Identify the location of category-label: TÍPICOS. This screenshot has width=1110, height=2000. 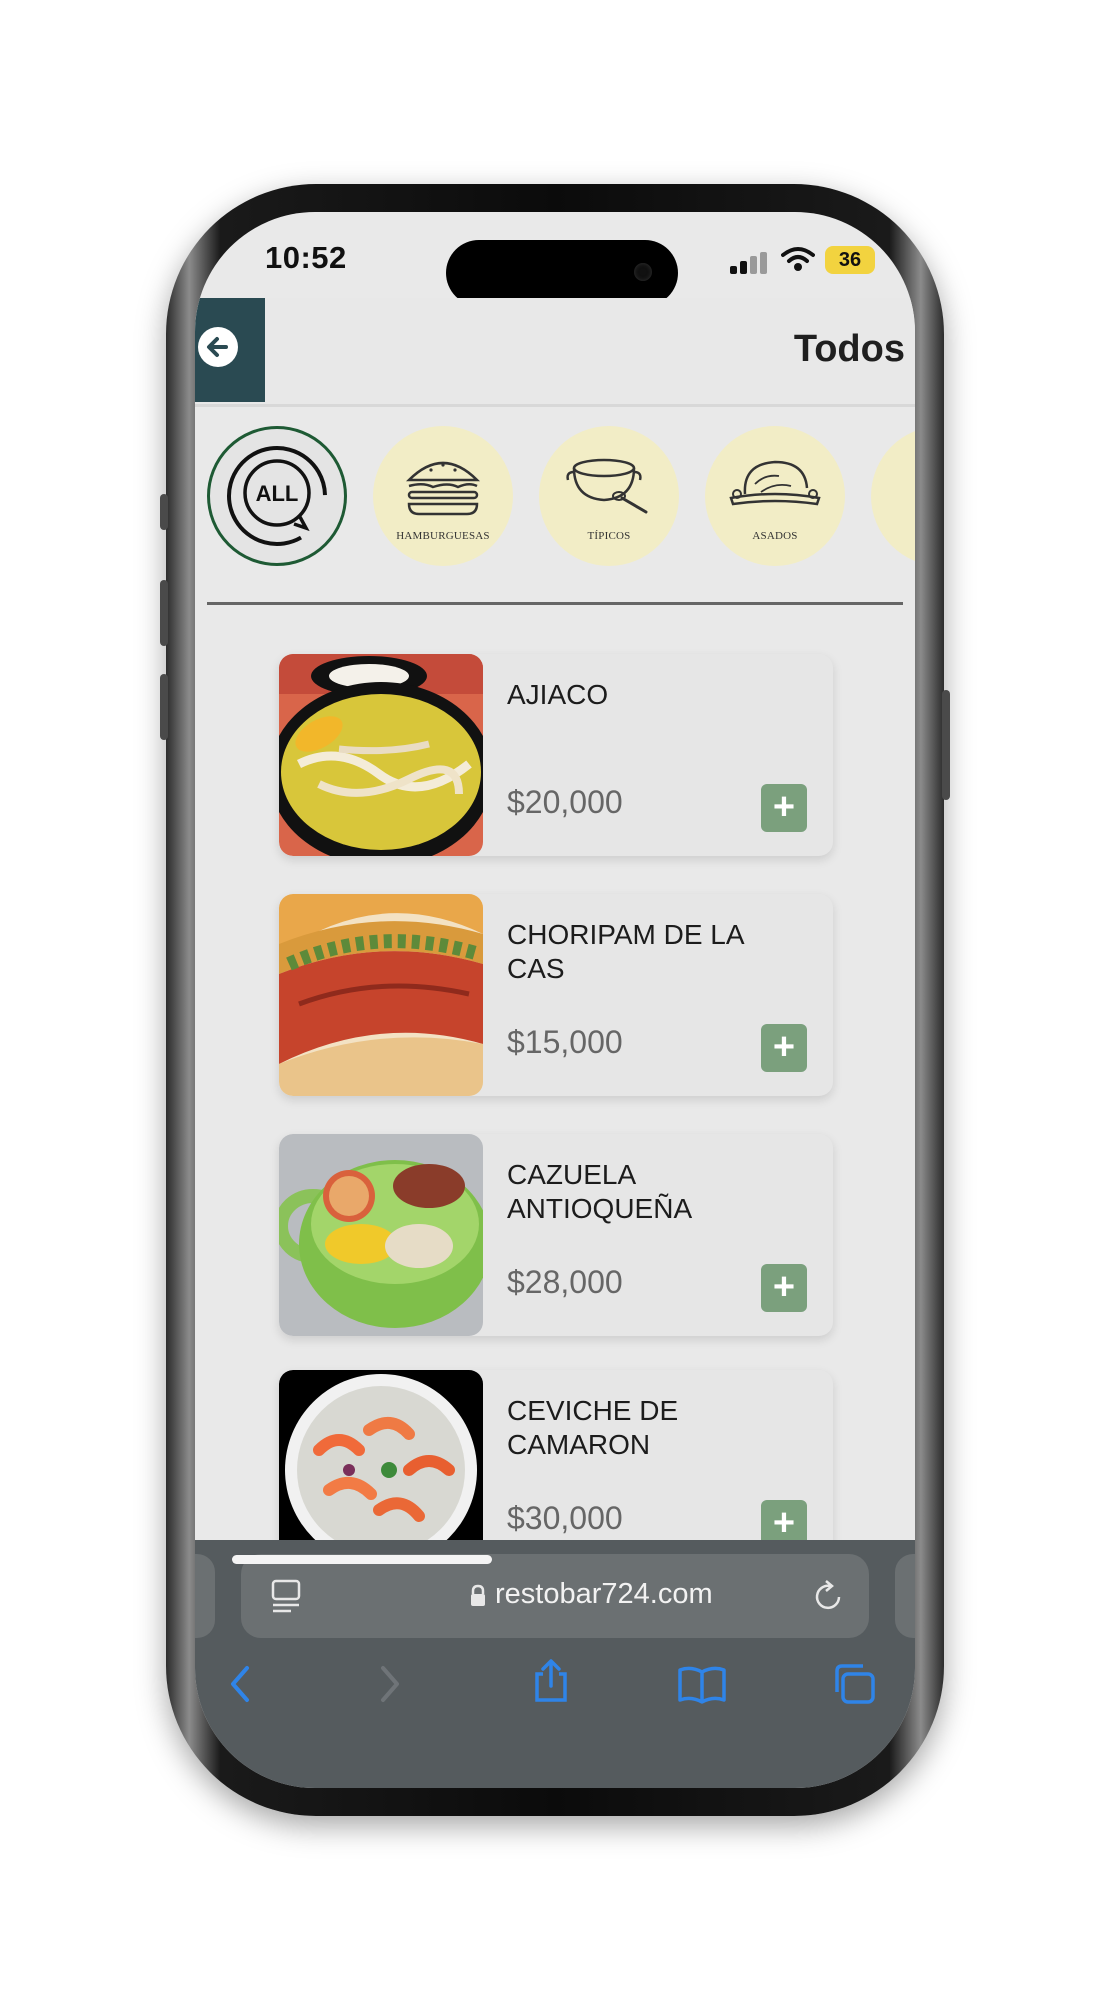
(609, 536).